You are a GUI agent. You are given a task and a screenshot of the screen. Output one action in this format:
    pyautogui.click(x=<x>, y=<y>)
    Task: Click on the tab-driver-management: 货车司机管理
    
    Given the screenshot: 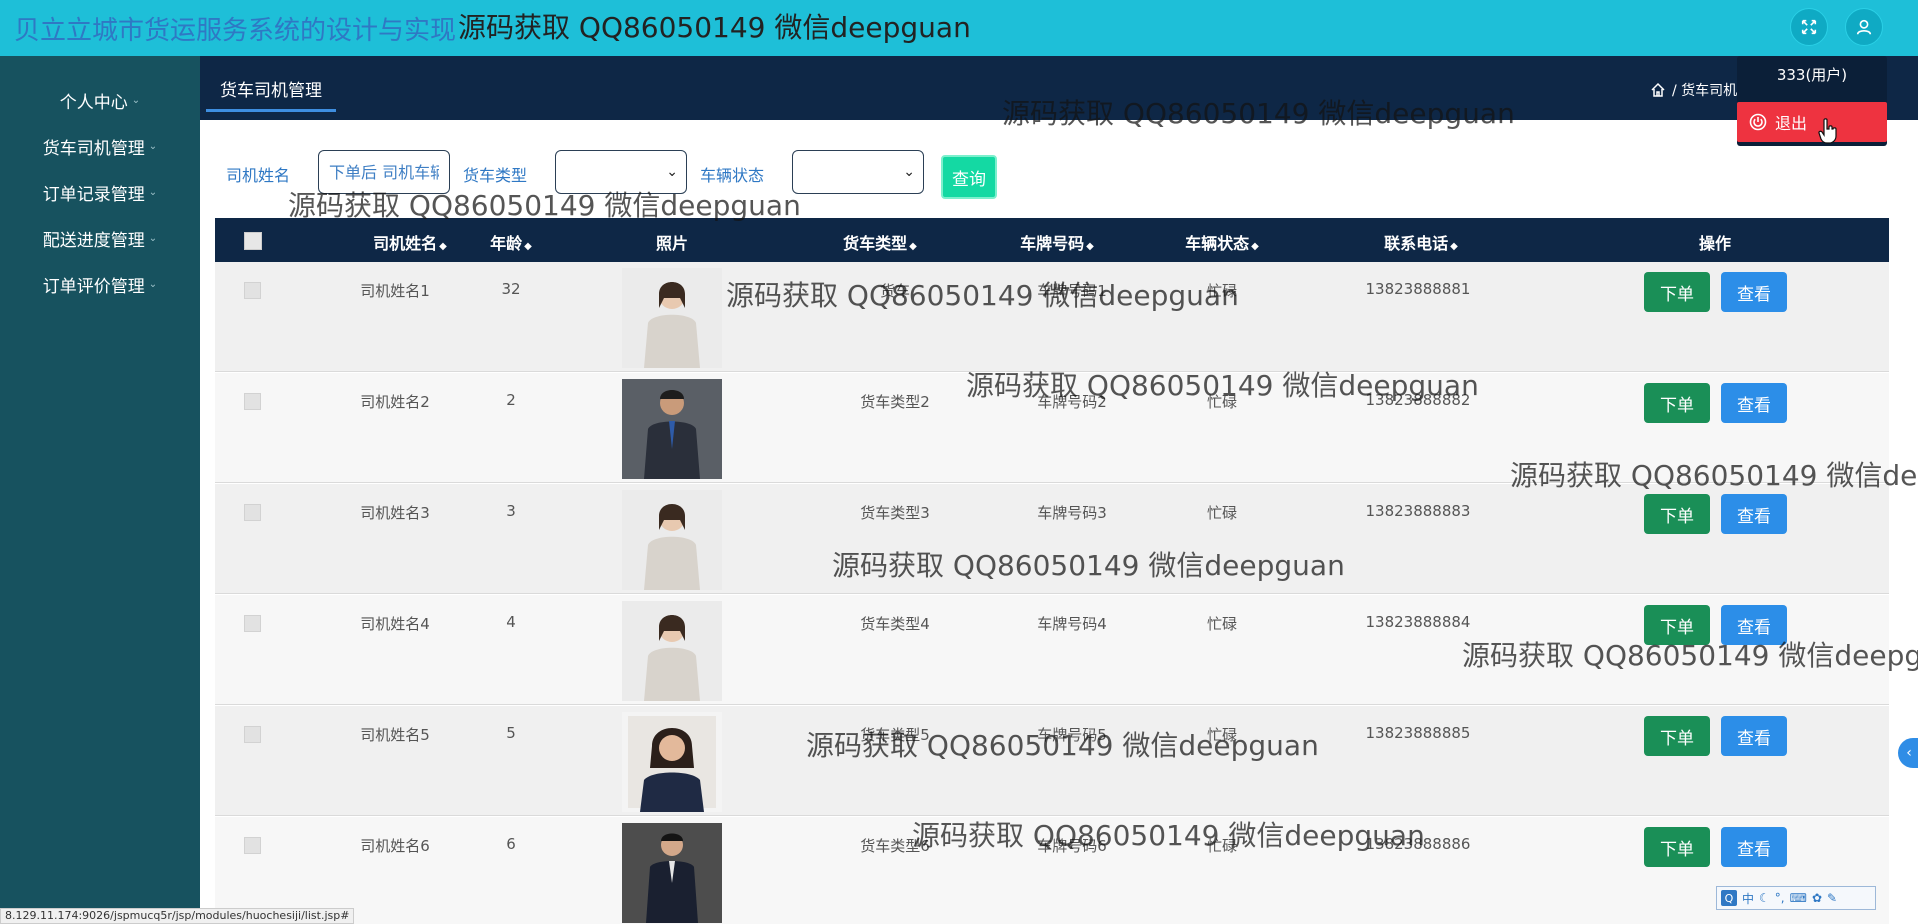 What is the action you would take?
    pyautogui.click(x=271, y=92)
    